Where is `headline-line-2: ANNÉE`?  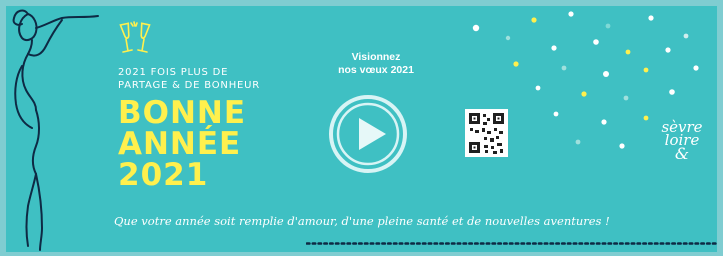 headline-line-2: ANNÉE is located at coordinates (180, 144).